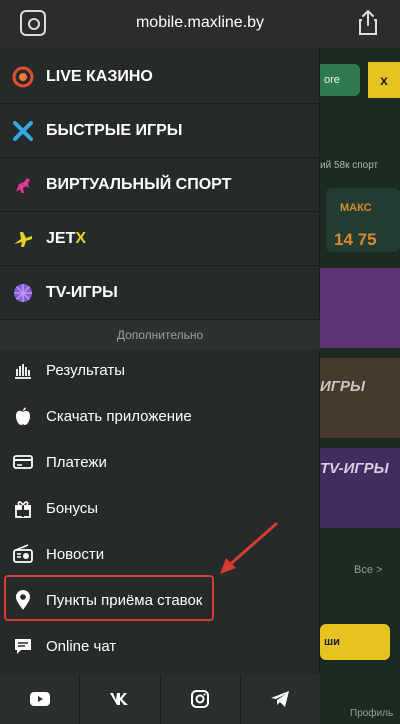 This screenshot has width=400, height=724. I want to click on radio-icon, so click(23, 553).